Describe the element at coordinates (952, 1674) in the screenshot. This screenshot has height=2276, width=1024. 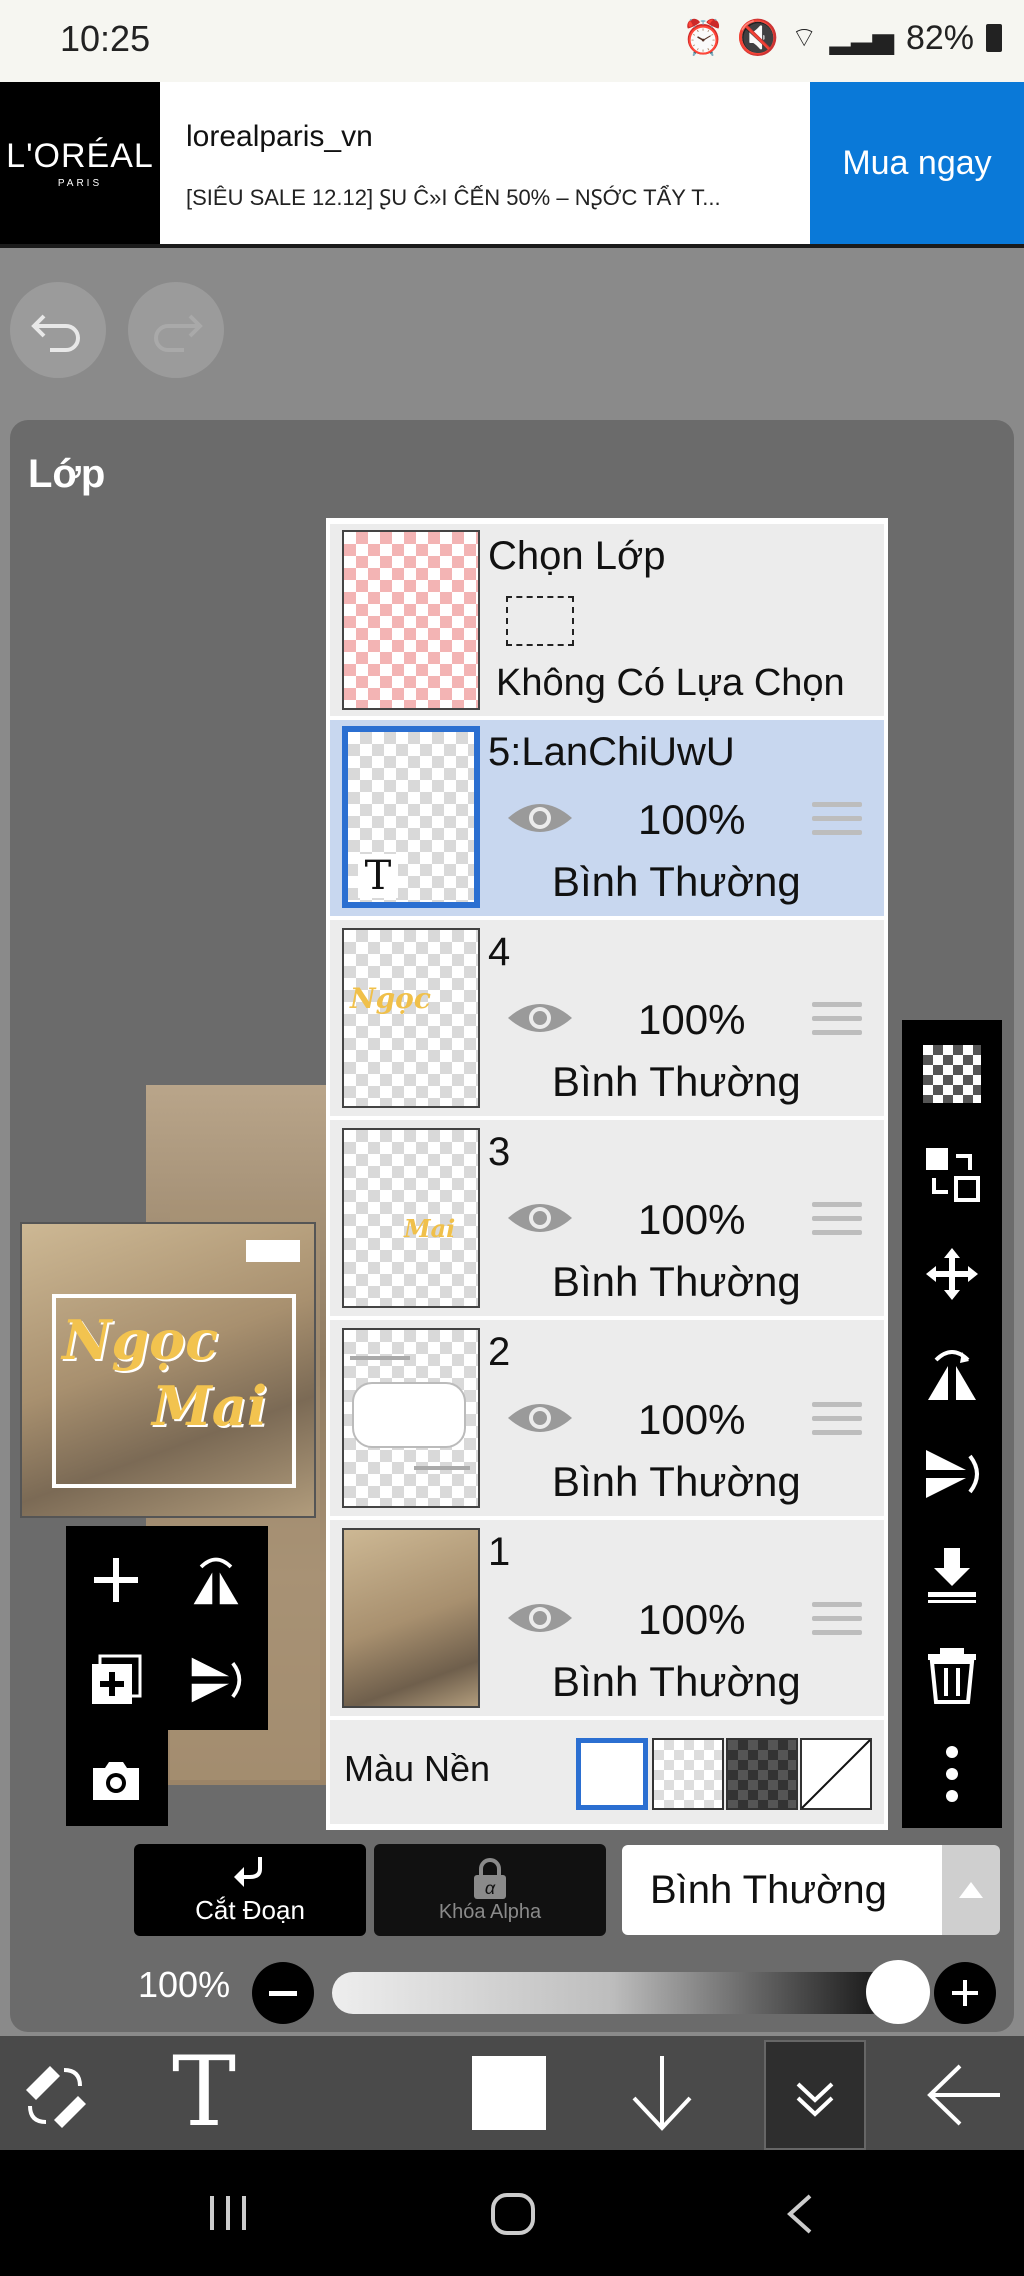
I see `trash-icon` at that location.